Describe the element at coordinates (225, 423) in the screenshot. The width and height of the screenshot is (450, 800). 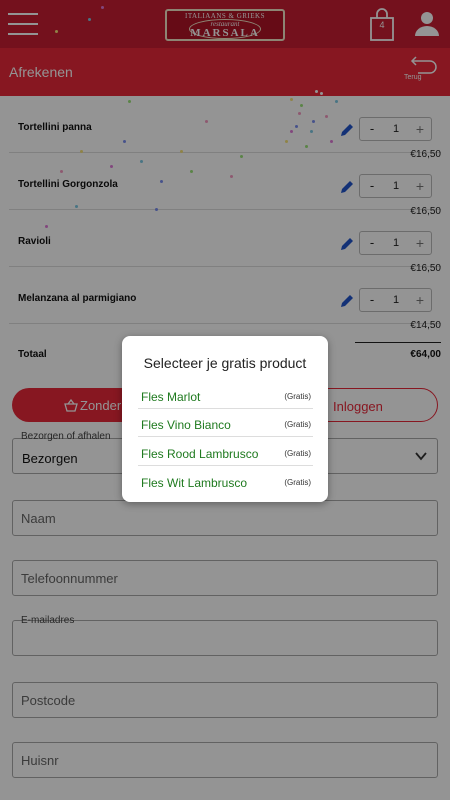
I see `free-product-option: Fles Vino Bianco (Gratis)` at that location.